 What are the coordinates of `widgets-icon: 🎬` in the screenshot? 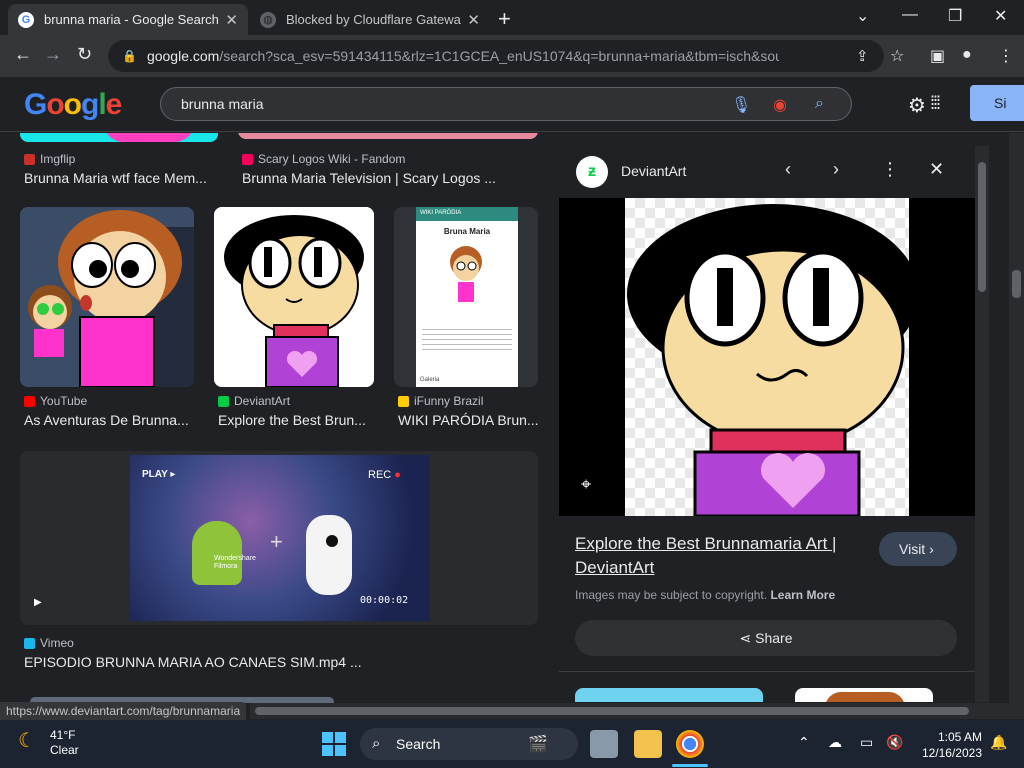 It's located at (538, 744).